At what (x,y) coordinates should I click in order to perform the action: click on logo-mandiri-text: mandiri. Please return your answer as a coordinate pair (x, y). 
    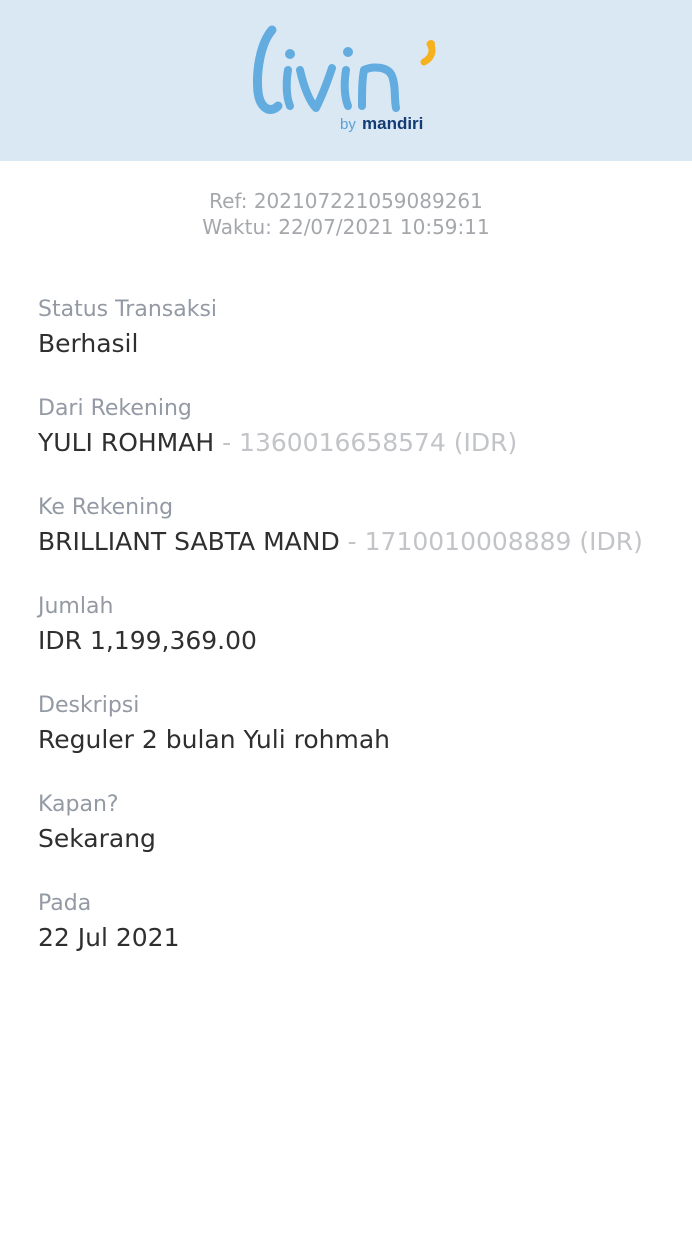
    Looking at the image, I should click on (392, 123).